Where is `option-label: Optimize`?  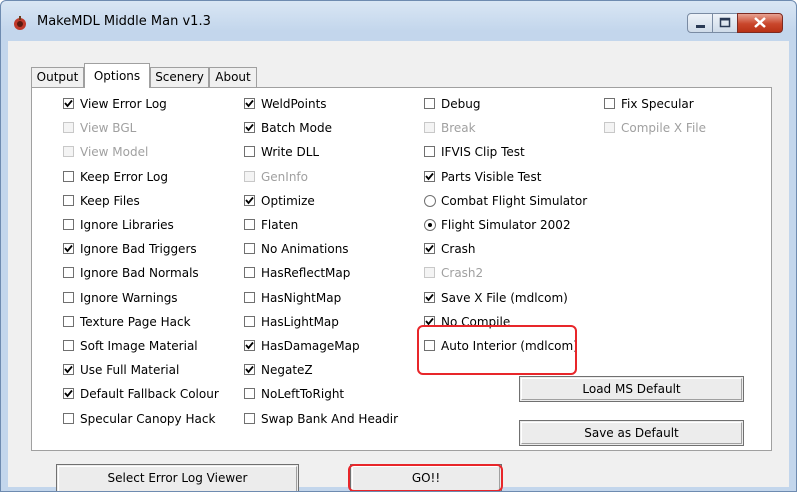
option-label: Optimize is located at coordinates (288, 201).